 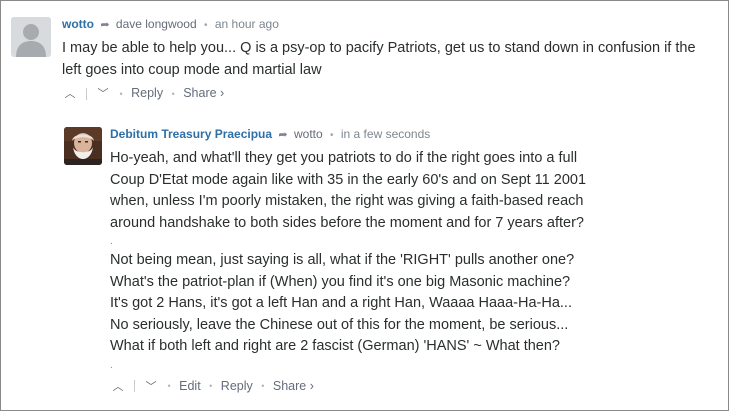 What do you see at coordinates (392, 25) in the screenshot?
I see `comment-header: wotto ➦ dave longwood • an hour ago` at bounding box center [392, 25].